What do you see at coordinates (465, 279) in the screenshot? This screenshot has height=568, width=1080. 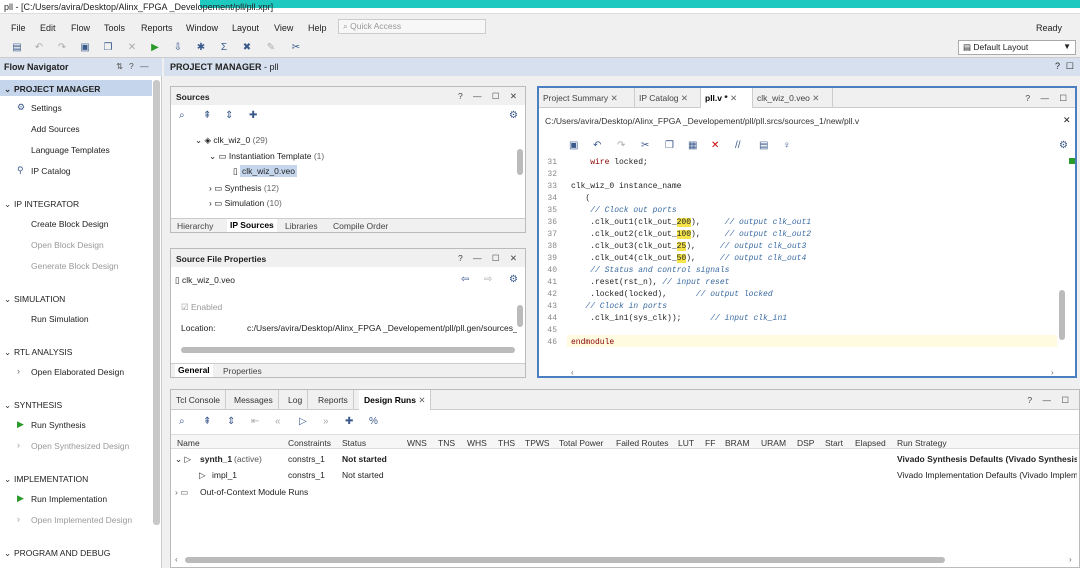 I see `back-arrow-icon: ⇦` at bounding box center [465, 279].